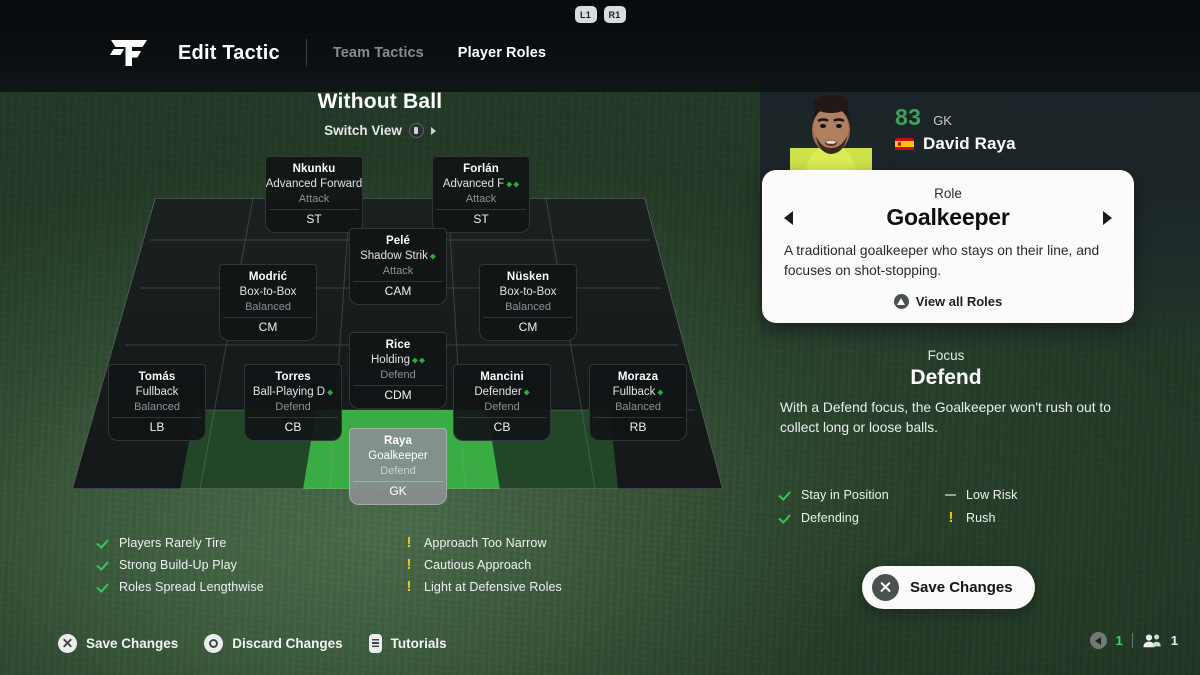 This screenshot has width=1200, height=675. What do you see at coordinates (498, 392) in the screenshot?
I see `player-card-role: Defender` at bounding box center [498, 392].